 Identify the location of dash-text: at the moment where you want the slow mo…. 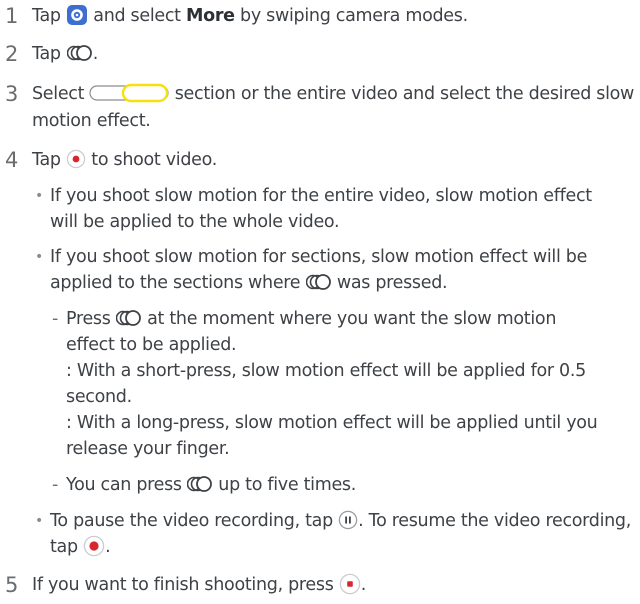
(352, 319).